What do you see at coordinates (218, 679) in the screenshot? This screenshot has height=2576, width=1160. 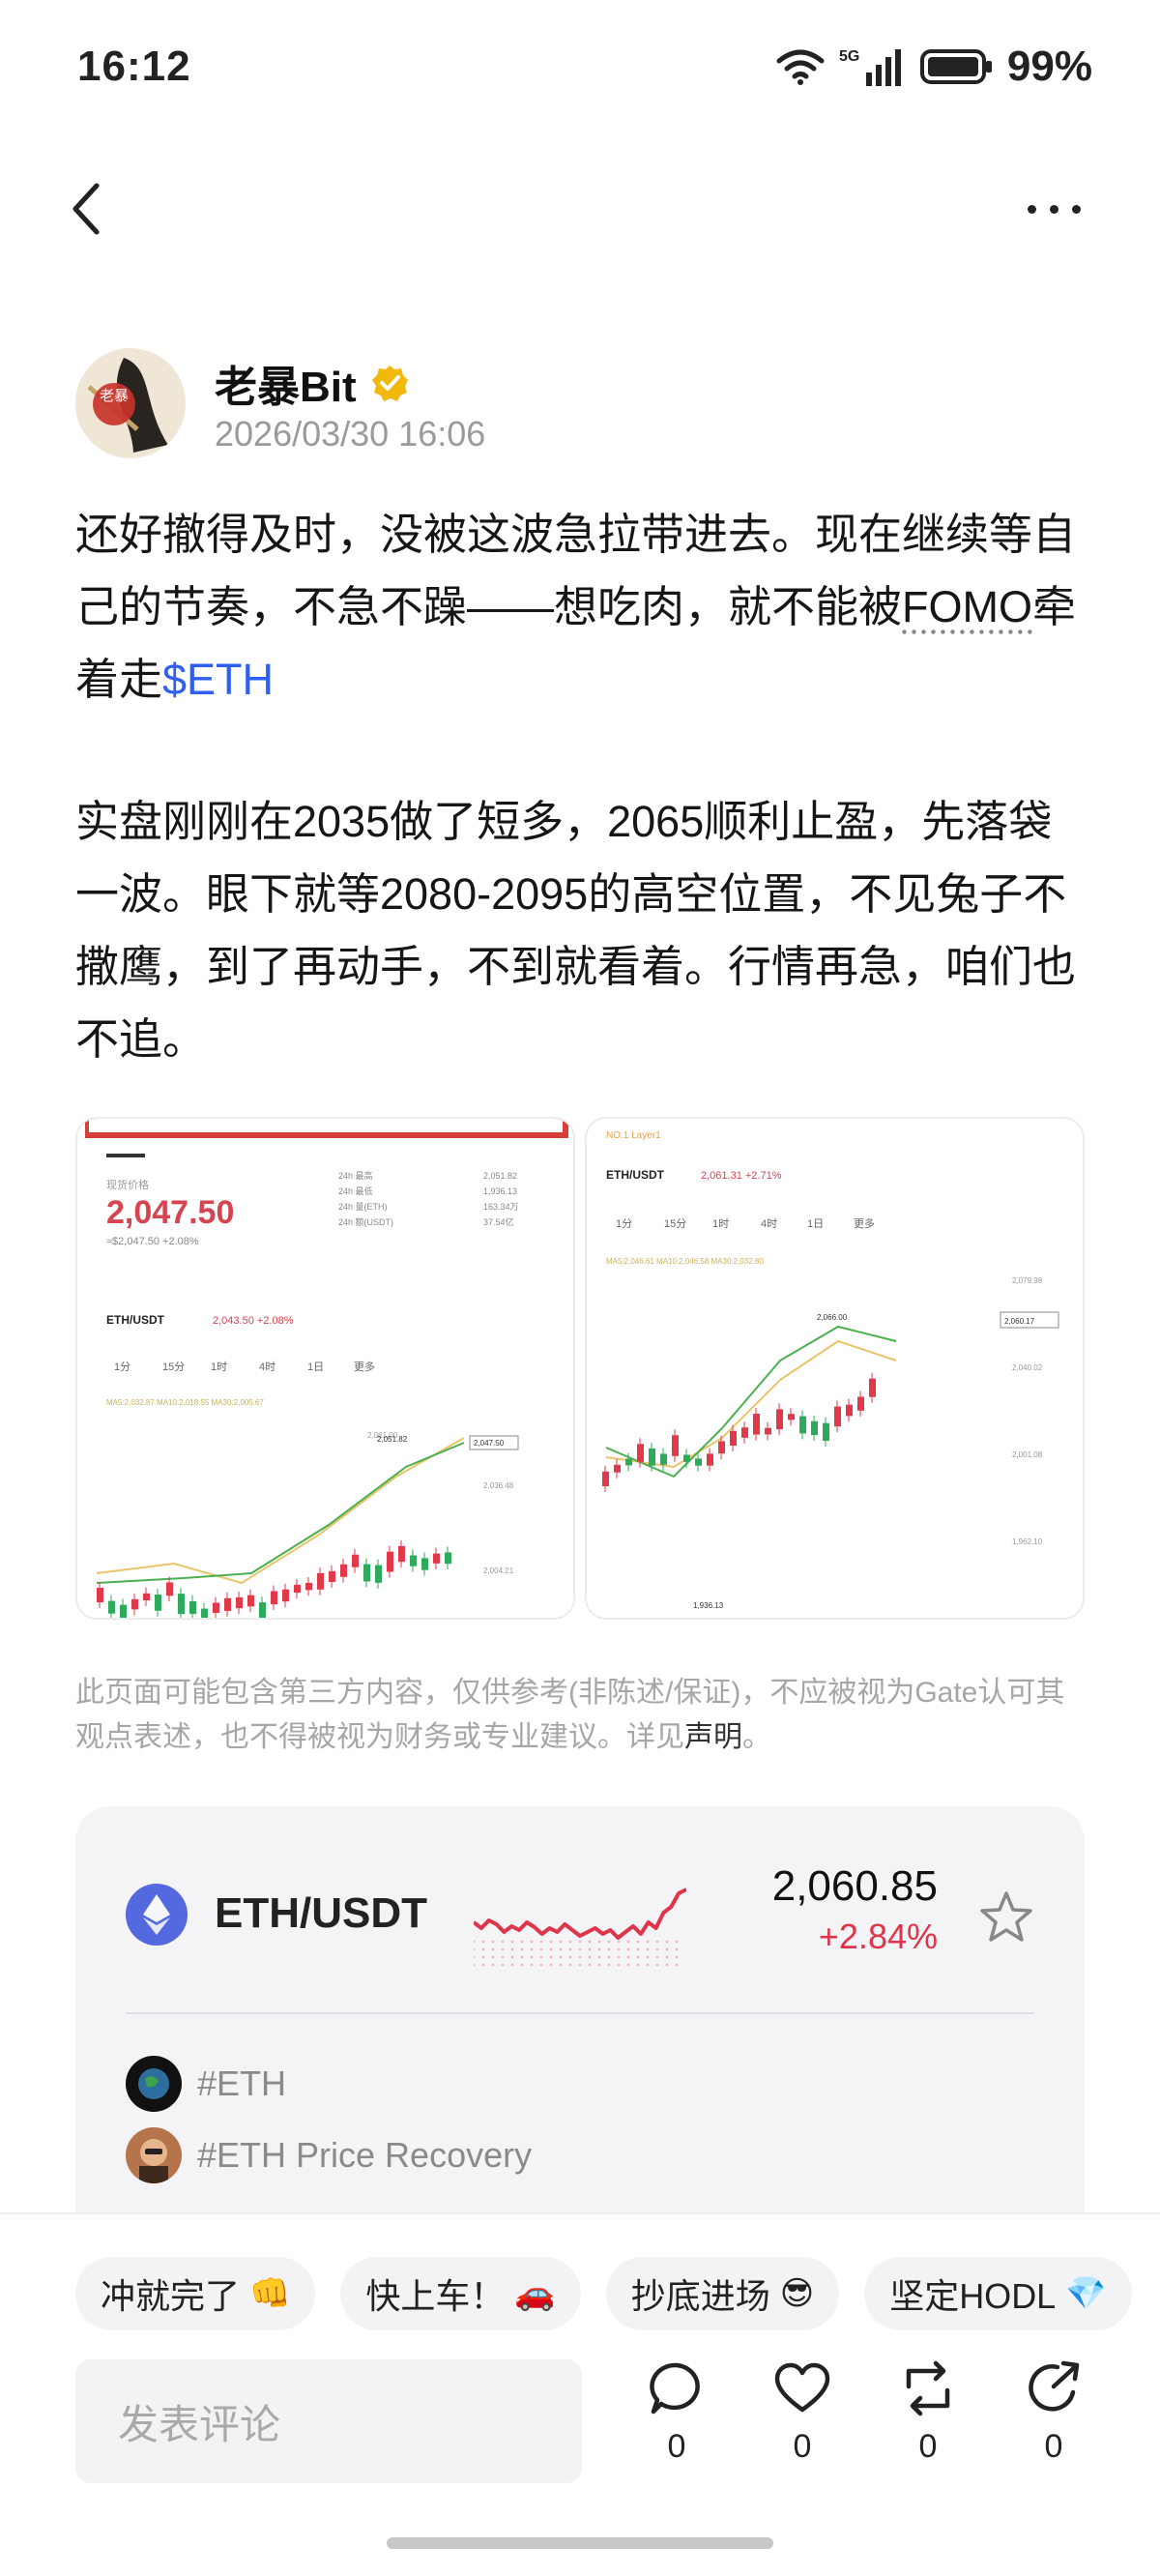 I see `eth-tag-link: $ETH` at bounding box center [218, 679].